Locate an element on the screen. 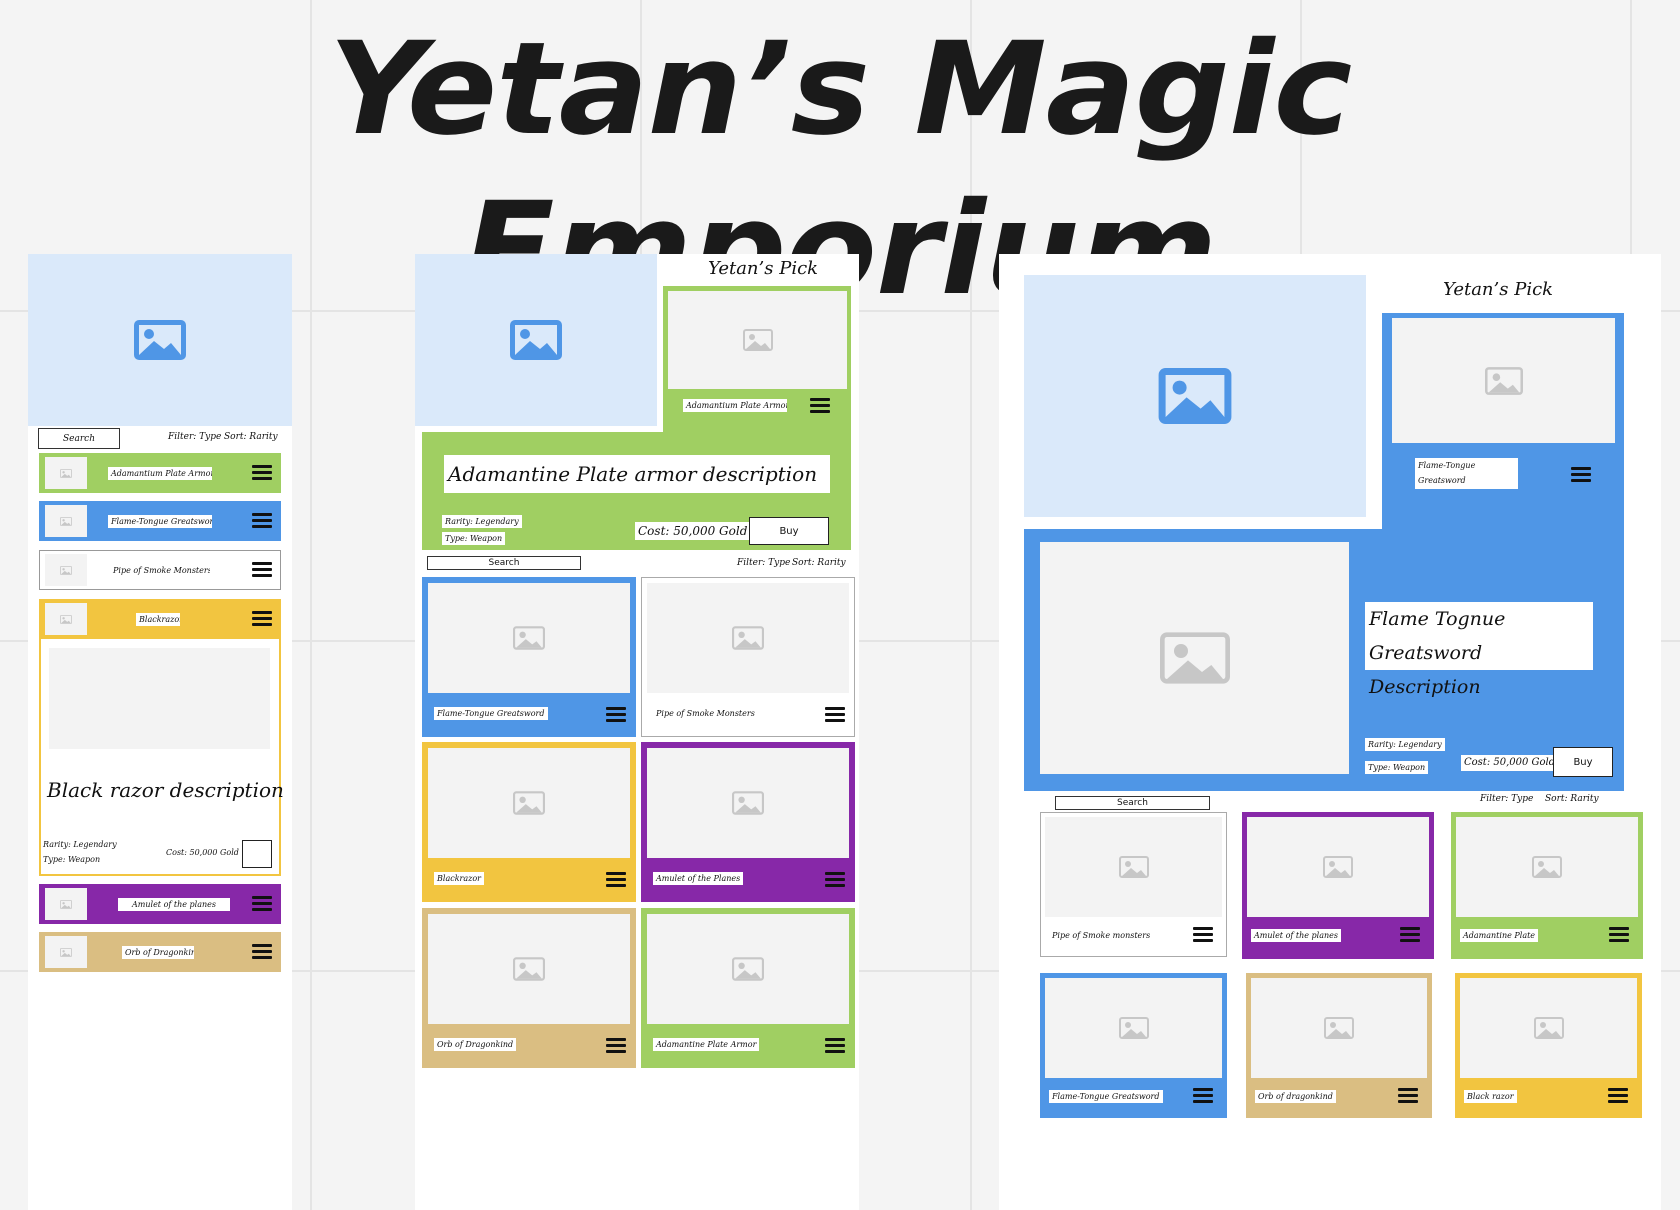 The height and width of the screenshot is (1210, 1680). mobile-list-label: Pipe of Smoke Monsters is located at coordinates (161, 570).